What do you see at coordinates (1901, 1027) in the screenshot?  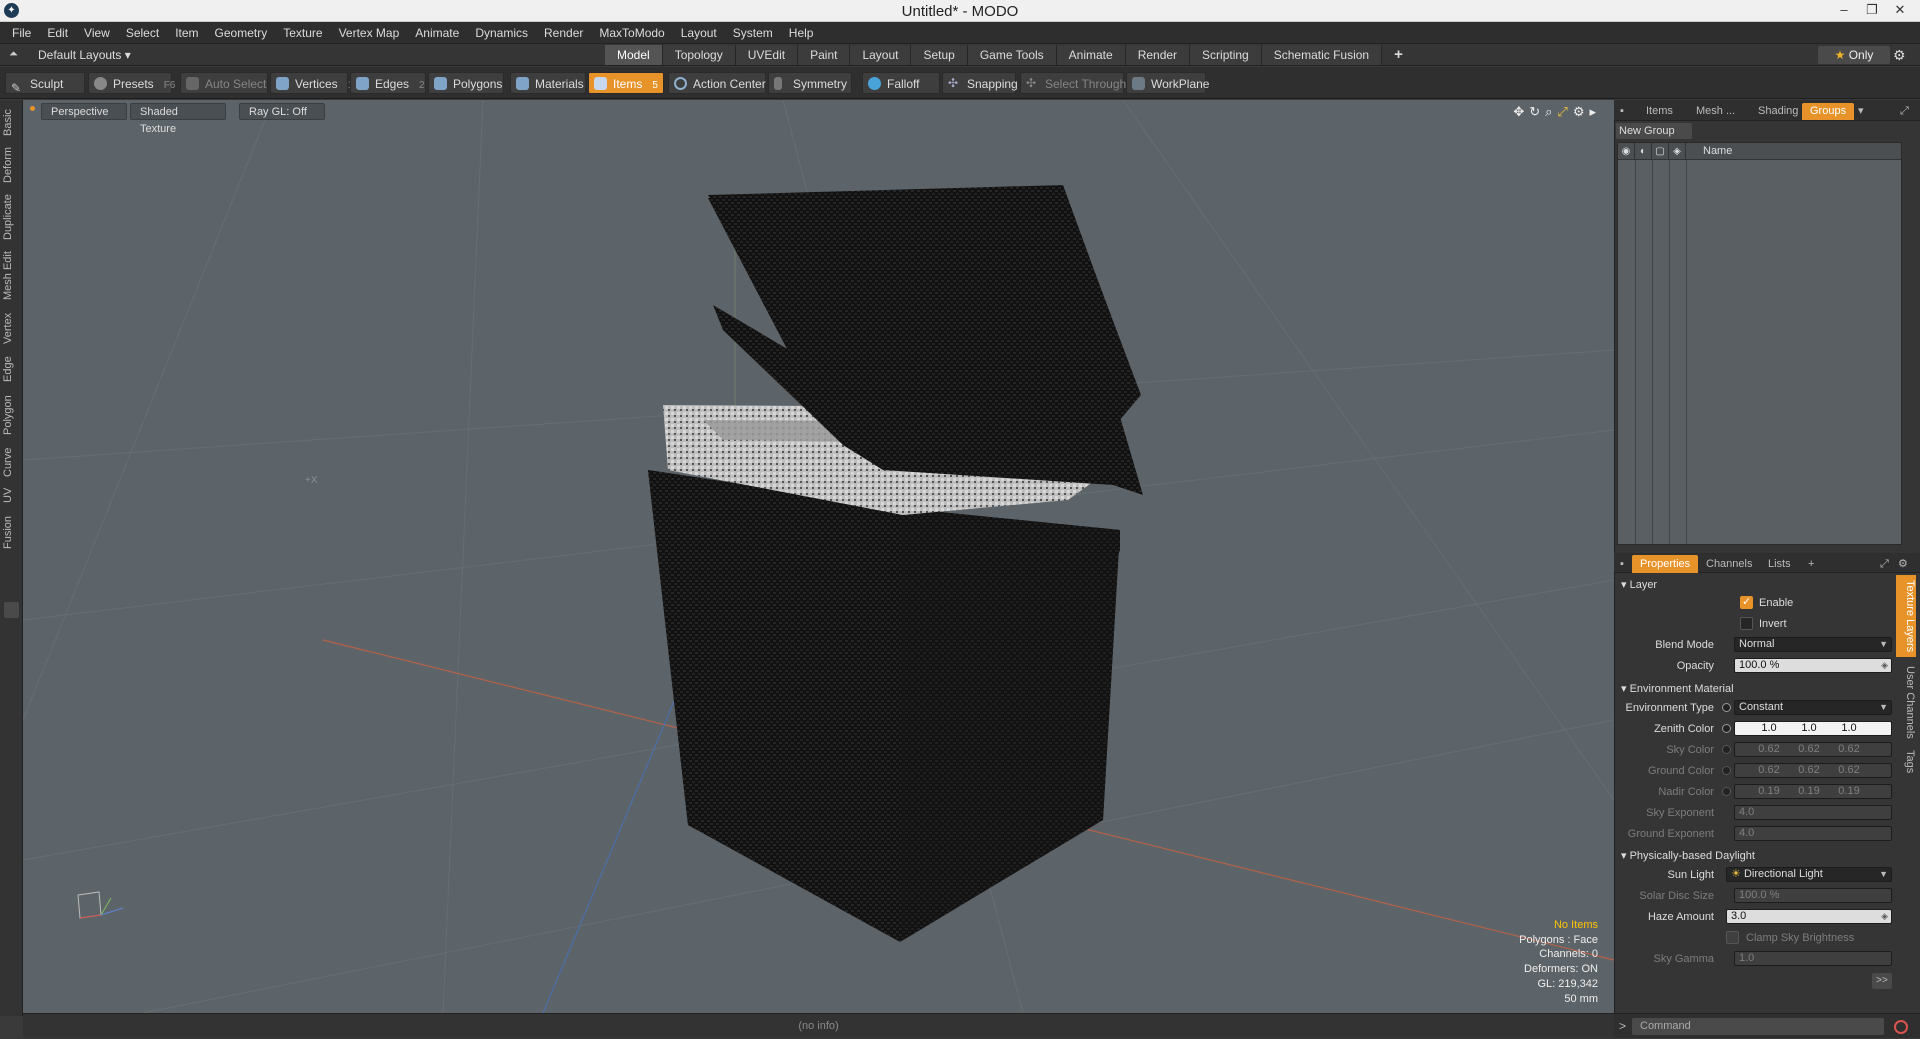 I see `record-icon` at bounding box center [1901, 1027].